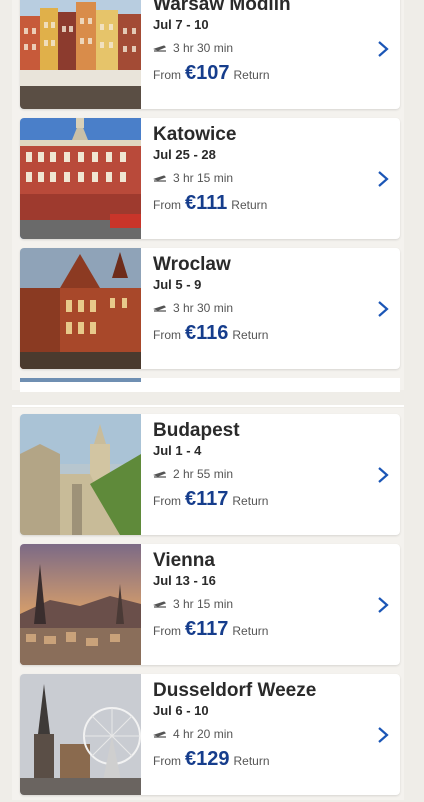 The height and width of the screenshot is (802, 424). I want to click on destination-photo-vienna, so click(80, 604).